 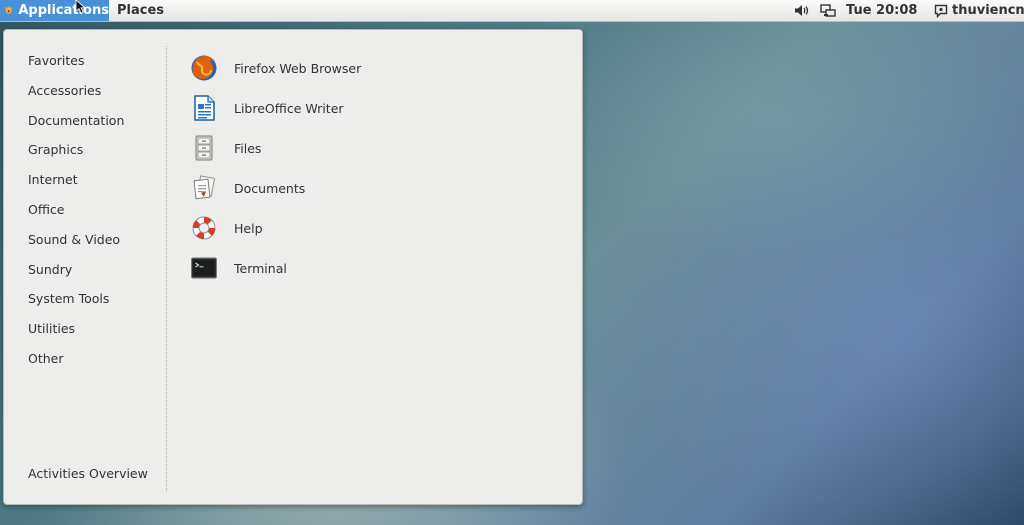 I want to click on places-label: Places, so click(x=141, y=10).